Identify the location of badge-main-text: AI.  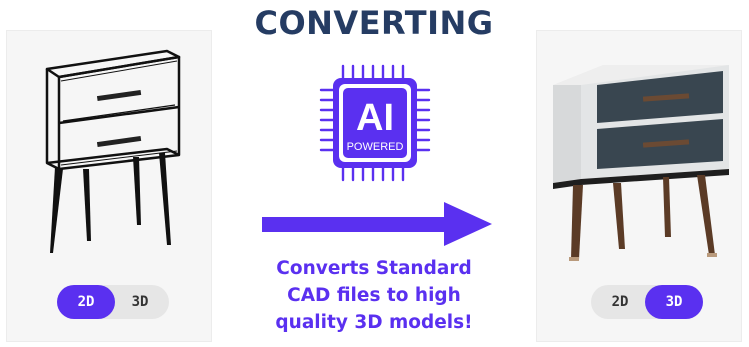
(375, 118).